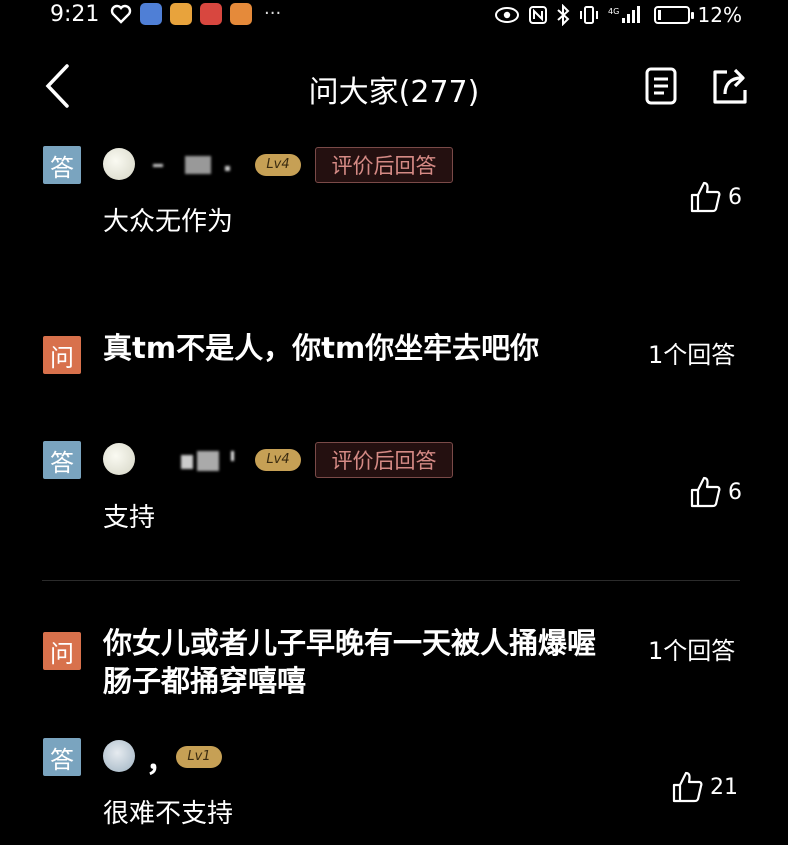 The height and width of the screenshot is (845, 788). I want to click on like-button: 21, so click(704, 787).